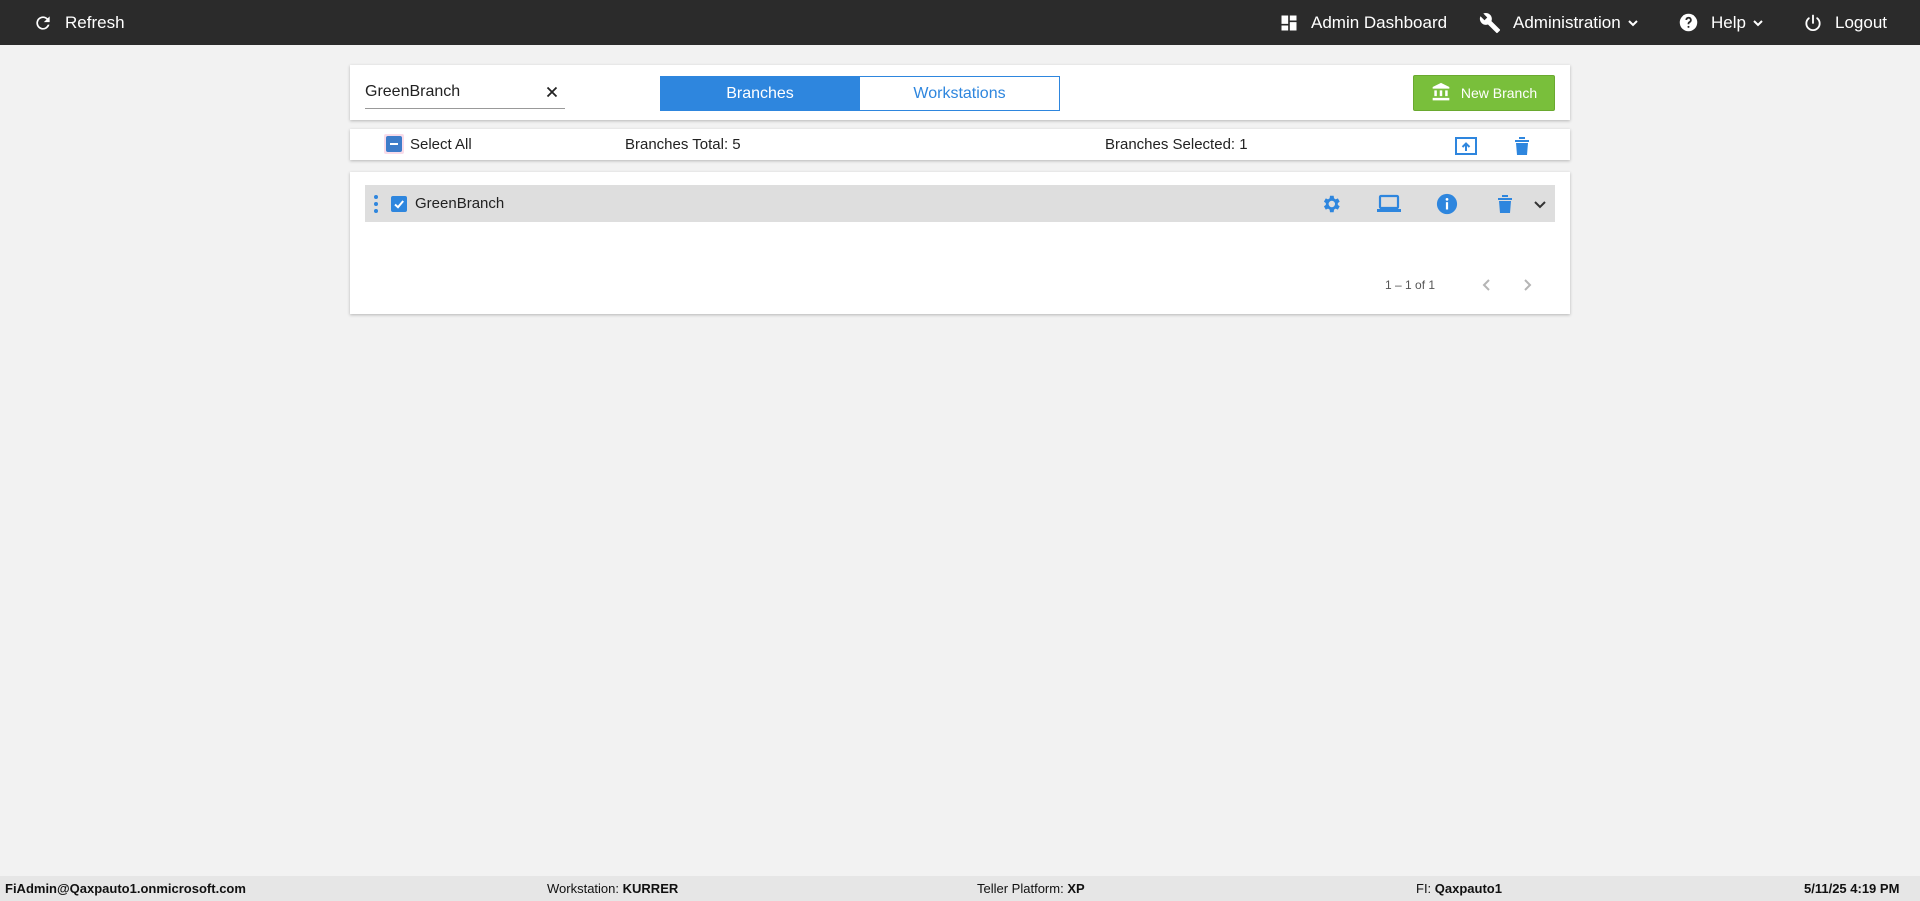 The image size is (1920, 901). I want to click on footer-datetime: 5/11/25 4:19 PM, so click(1851, 888).